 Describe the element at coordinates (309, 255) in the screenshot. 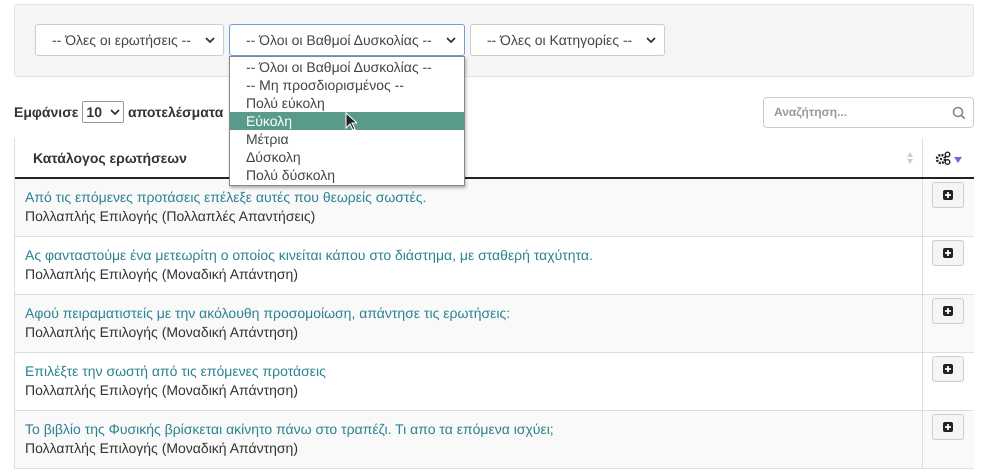

I see `question-link: Ας φανταστούμε ένα μετεωρίτη ο οποίος κινείται κάπου στο διάστημα, με σταθερή ταχύτητα.` at that location.